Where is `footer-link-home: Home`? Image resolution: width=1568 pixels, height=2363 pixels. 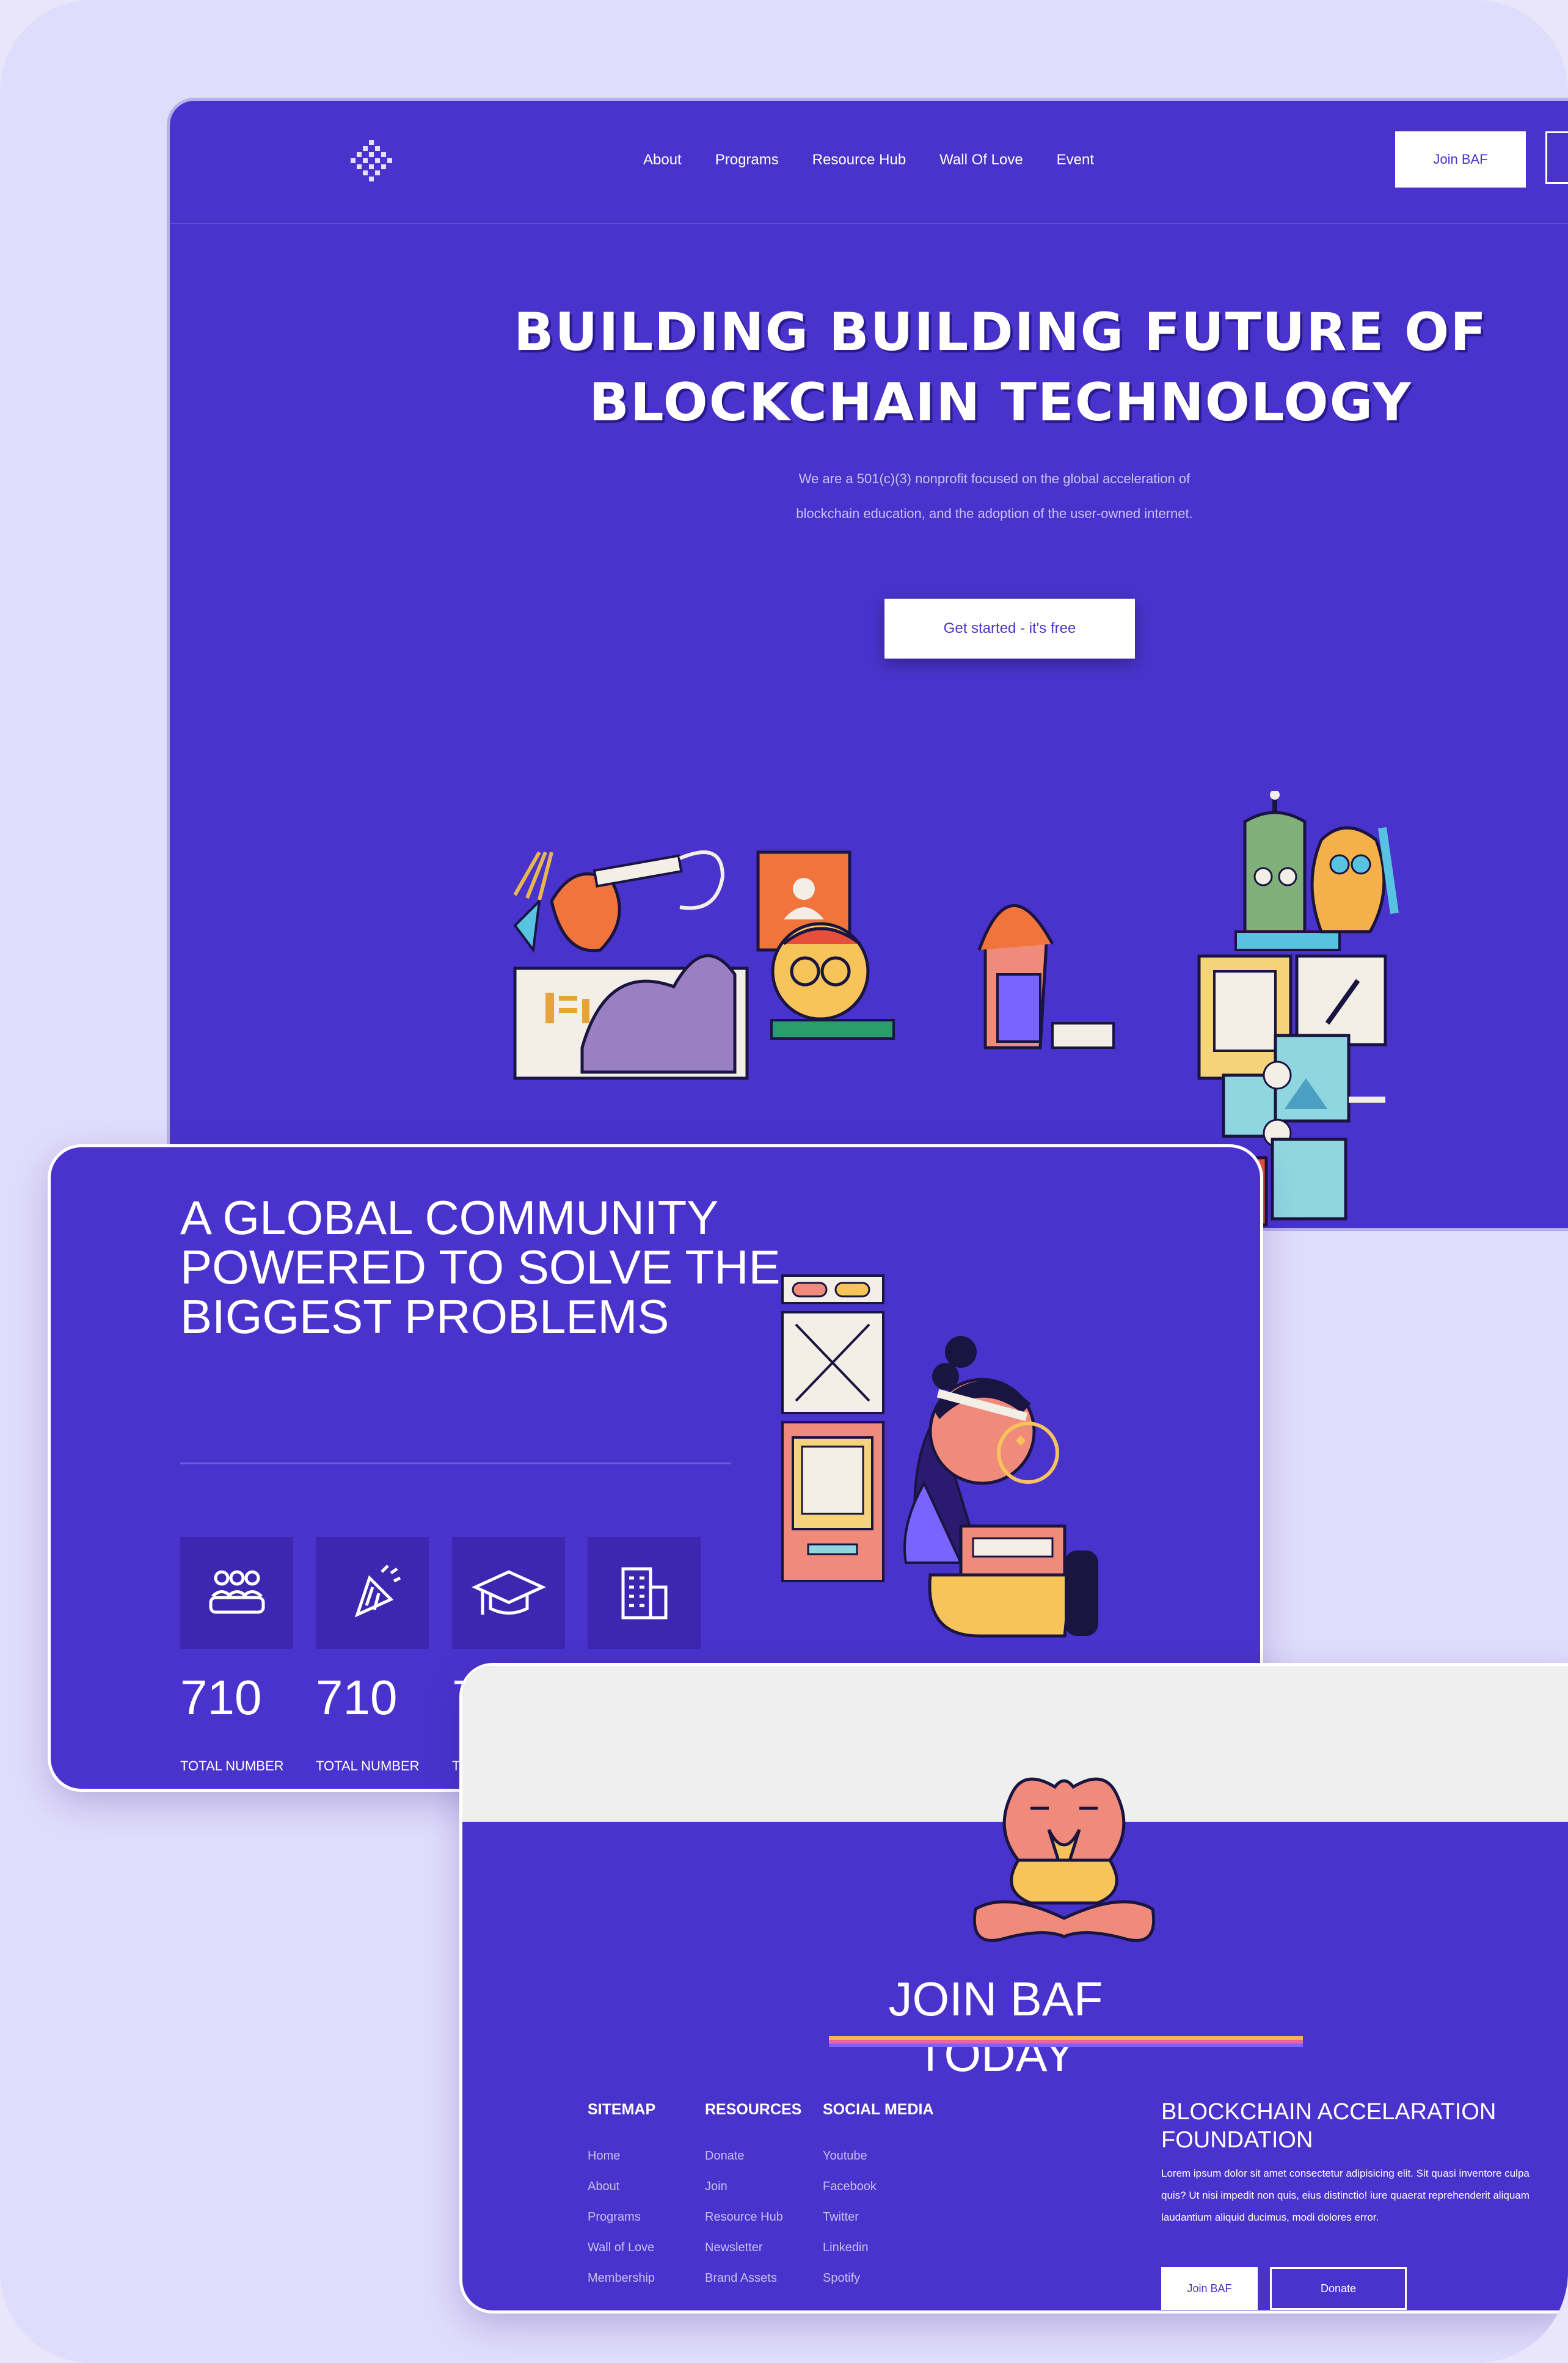
footer-link-home: Home is located at coordinates (621, 2164).